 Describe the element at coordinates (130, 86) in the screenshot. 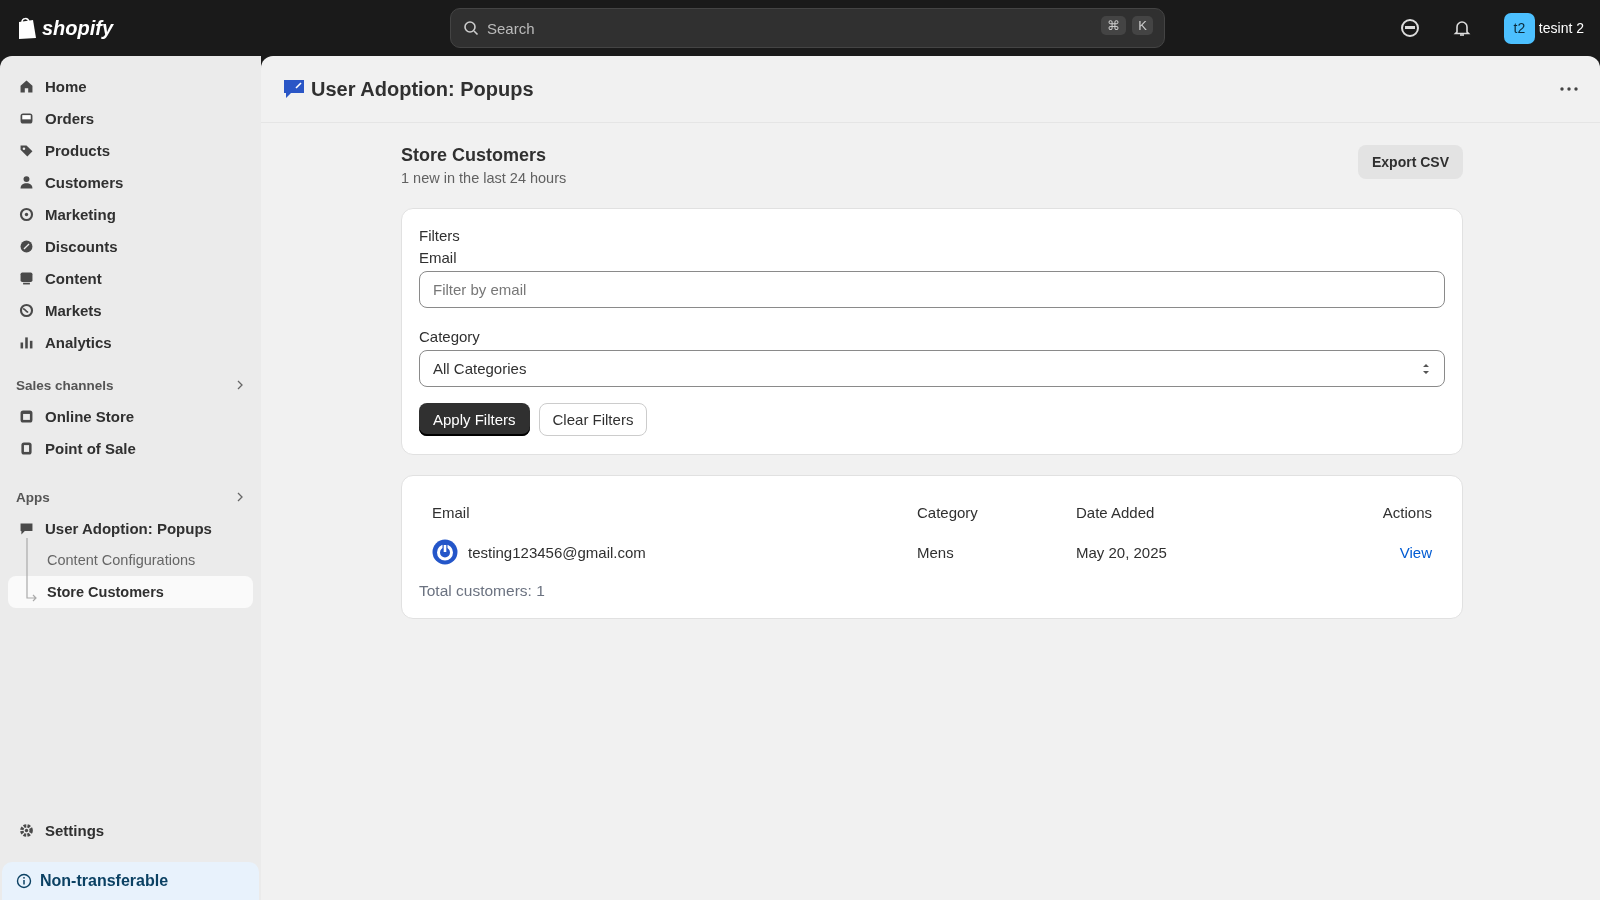

I see `nav-item: Home` at that location.